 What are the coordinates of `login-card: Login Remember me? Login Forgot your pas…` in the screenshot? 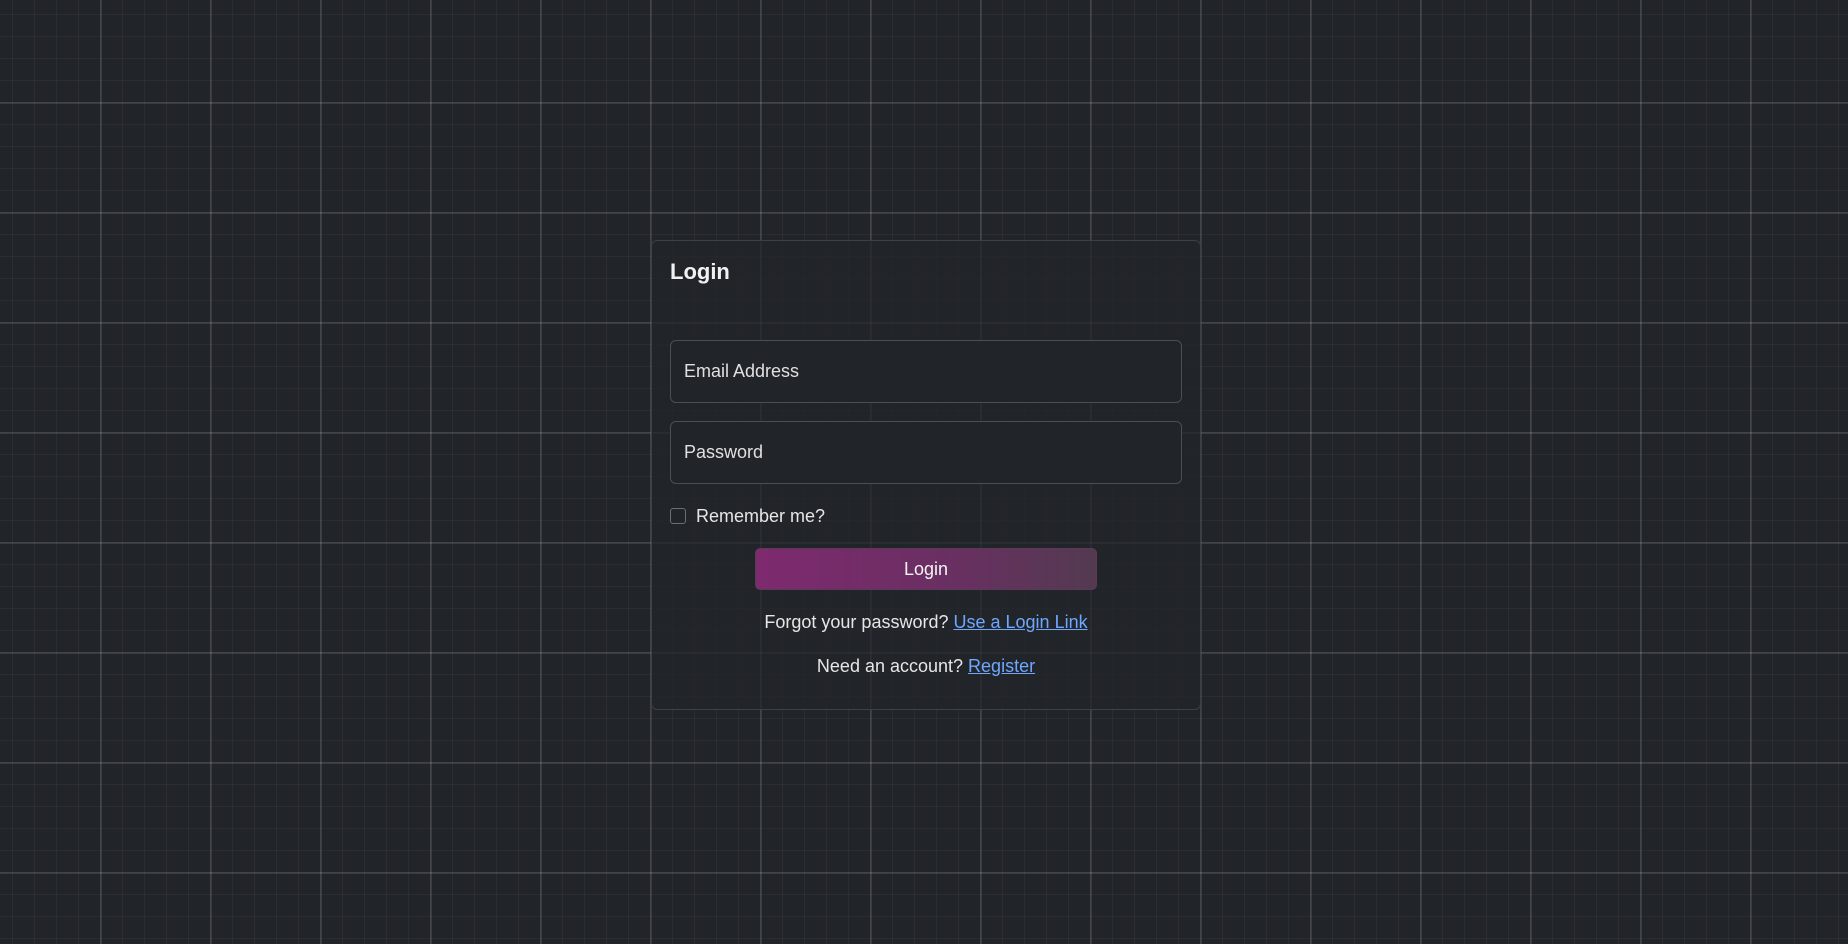 It's located at (926, 475).